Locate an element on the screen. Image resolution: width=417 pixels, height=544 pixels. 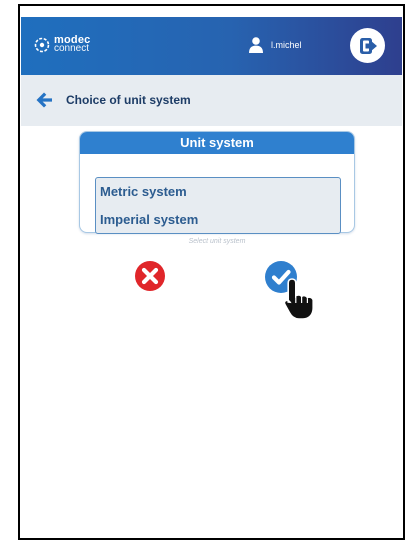
cancel-icon is located at coordinates (150, 276).